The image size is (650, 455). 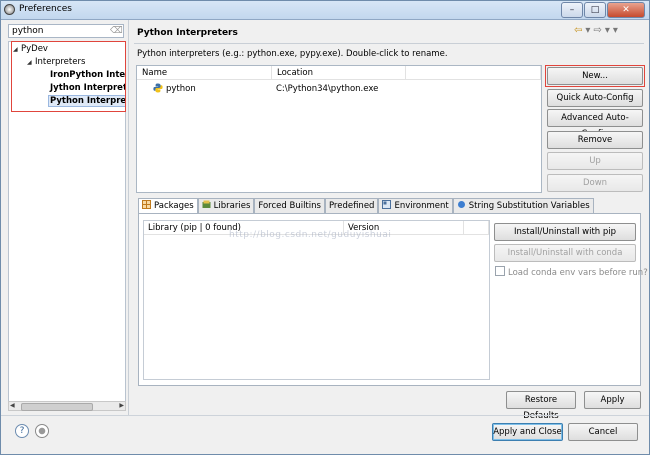 I want to click on environment-icon, so click(x=387, y=204).